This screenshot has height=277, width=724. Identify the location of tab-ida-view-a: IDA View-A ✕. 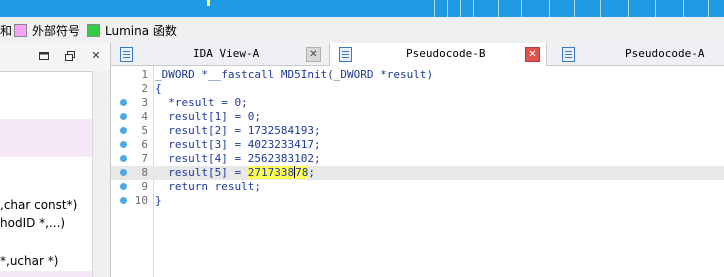
(218, 54).